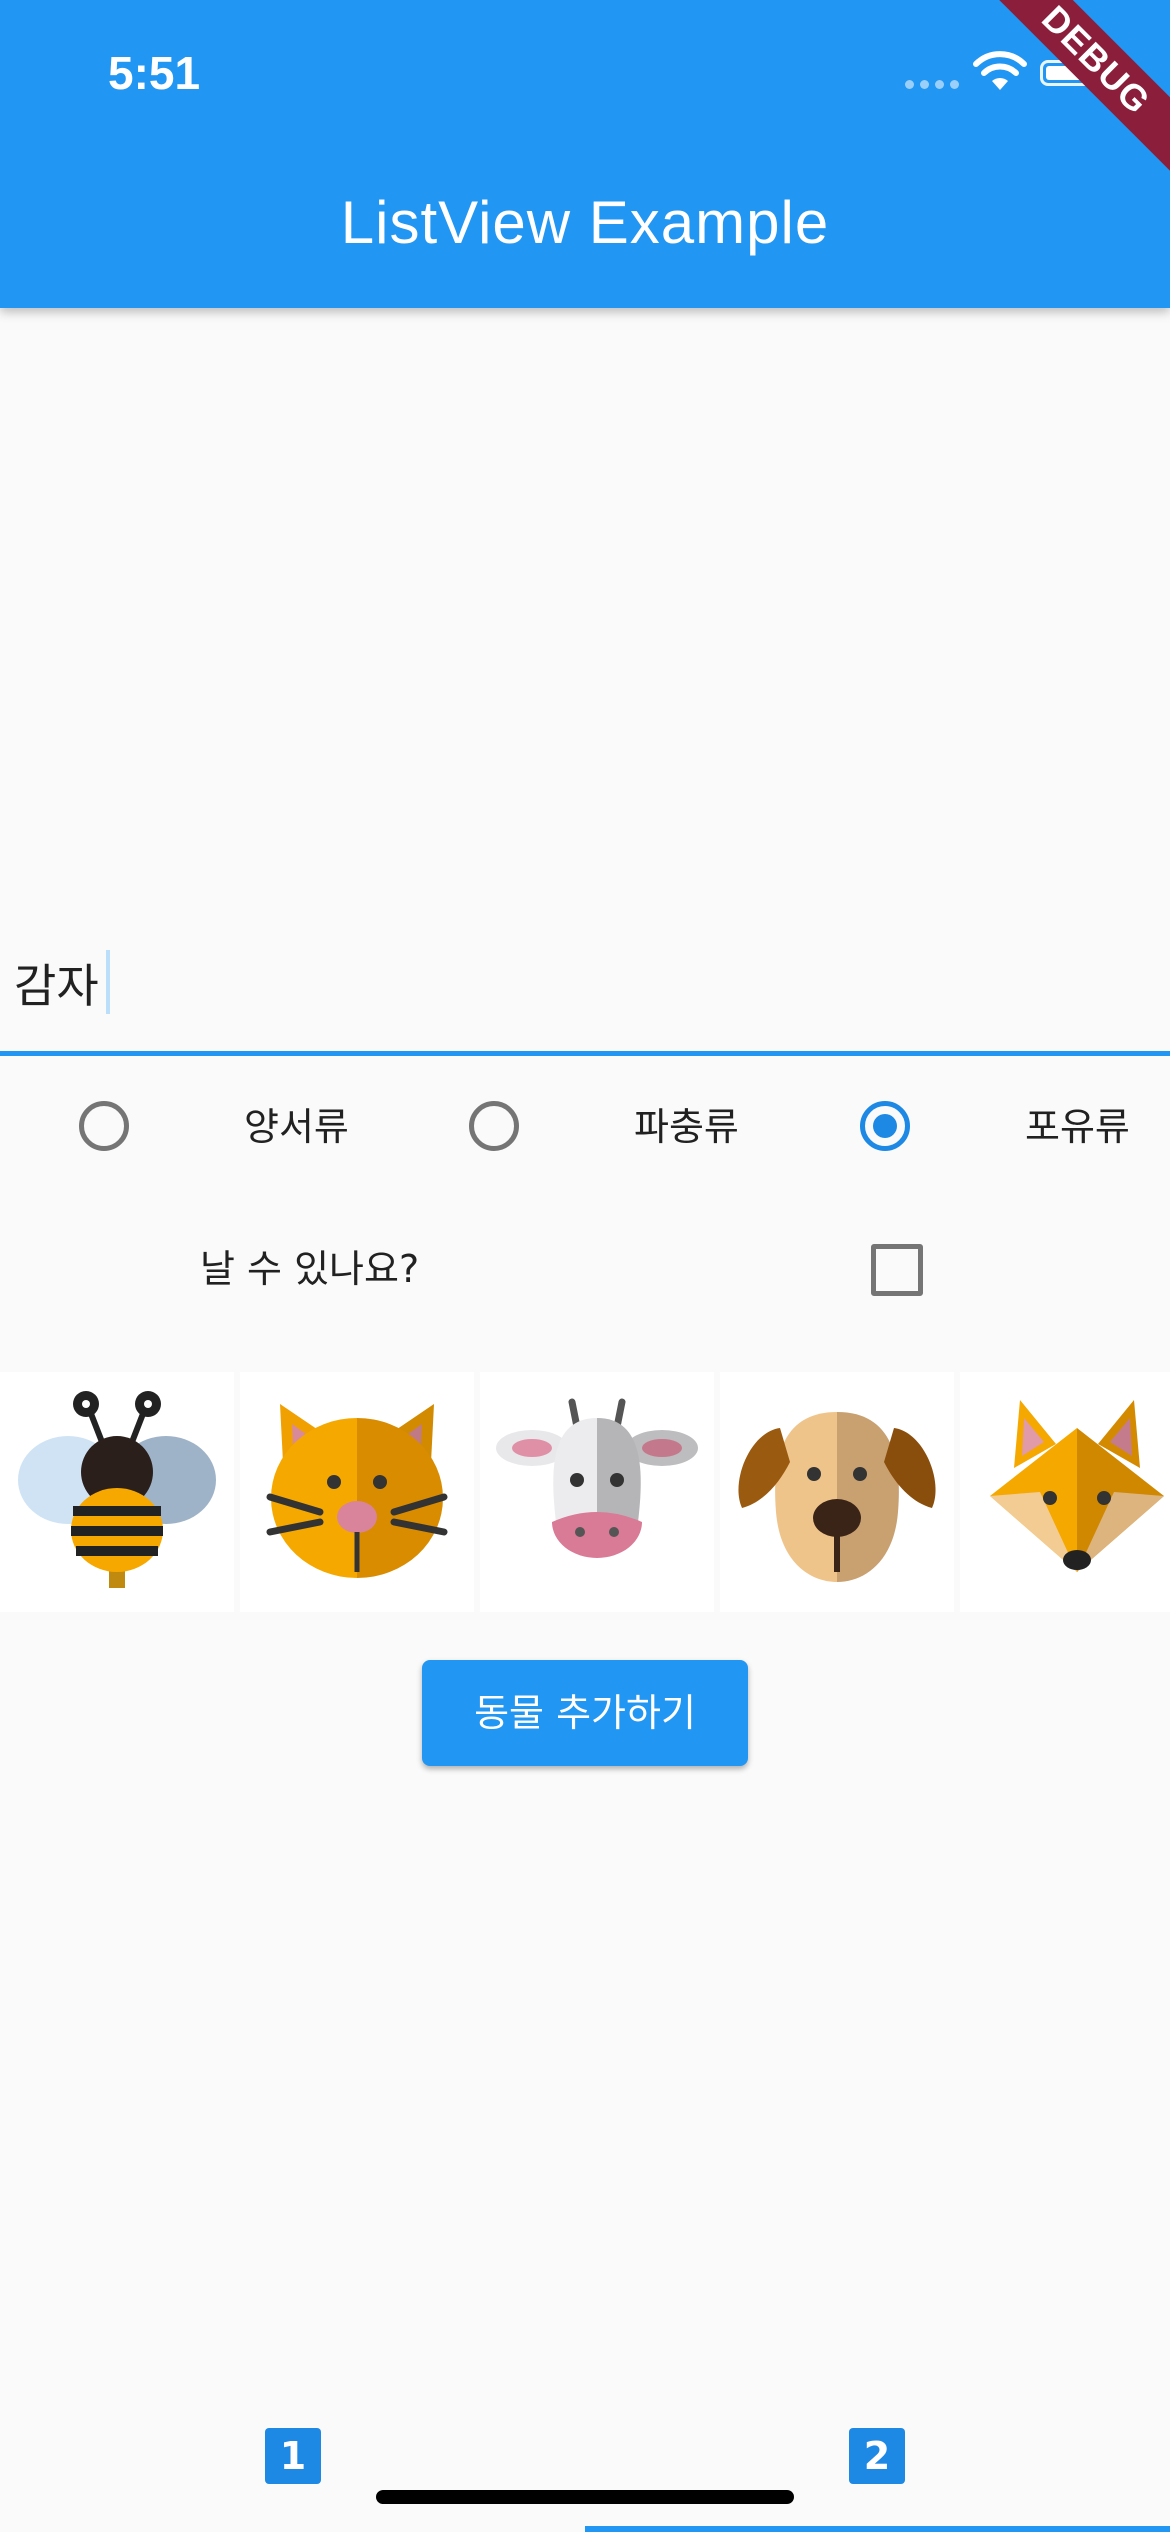 This screenshot has width=1170, height=2532. Describe the element at coordinates (108, 982) in the screenshot. I see `text-cursor` at that location.